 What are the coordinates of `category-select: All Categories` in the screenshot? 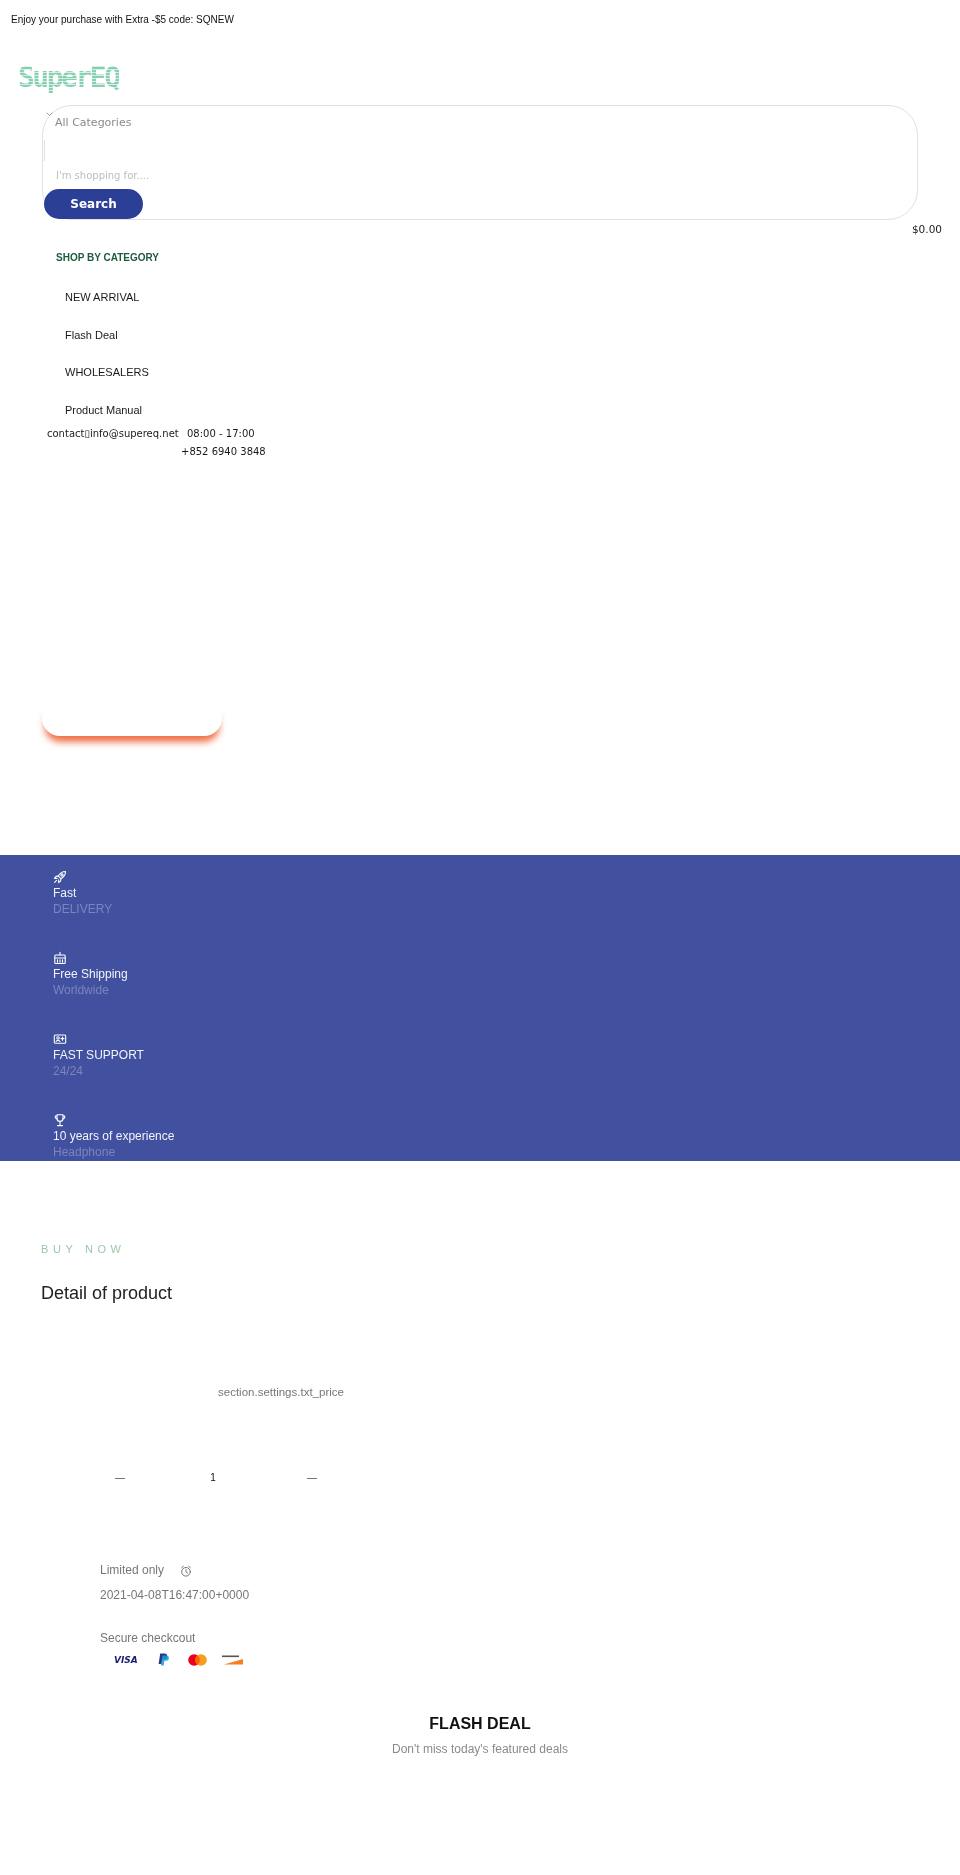 It's located at (93, 123).